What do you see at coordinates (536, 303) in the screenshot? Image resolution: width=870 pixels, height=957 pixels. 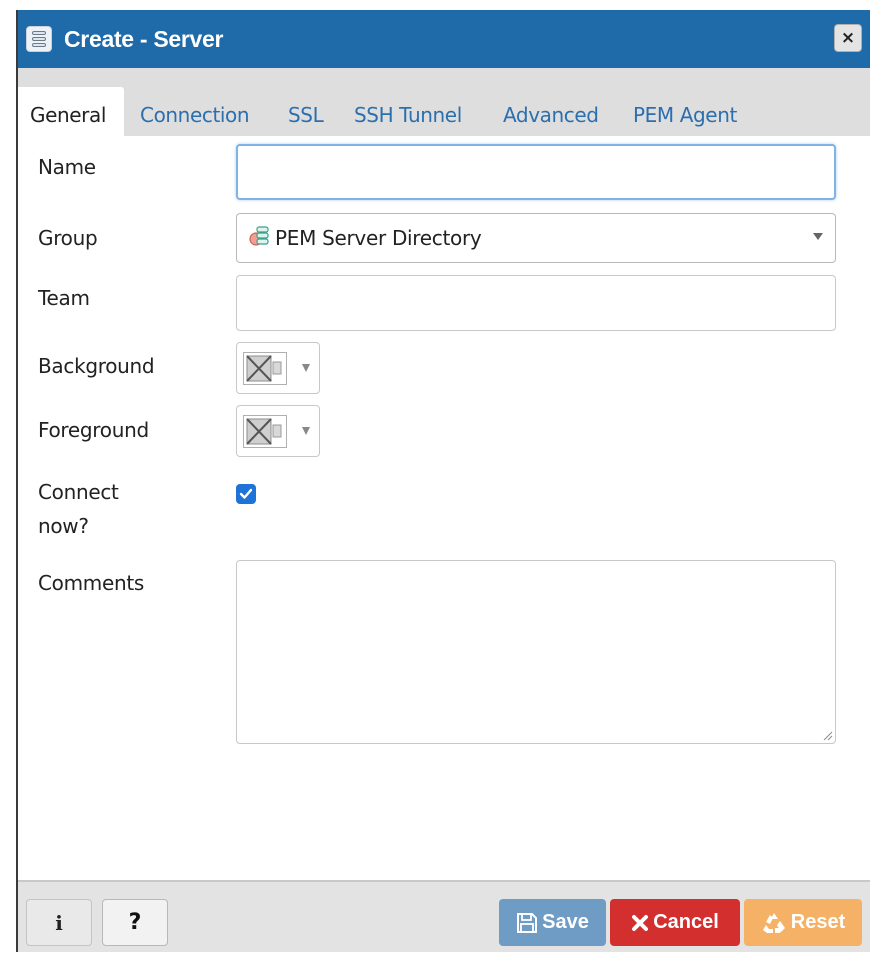 I see `team-input` at bounding box center [536, 303].